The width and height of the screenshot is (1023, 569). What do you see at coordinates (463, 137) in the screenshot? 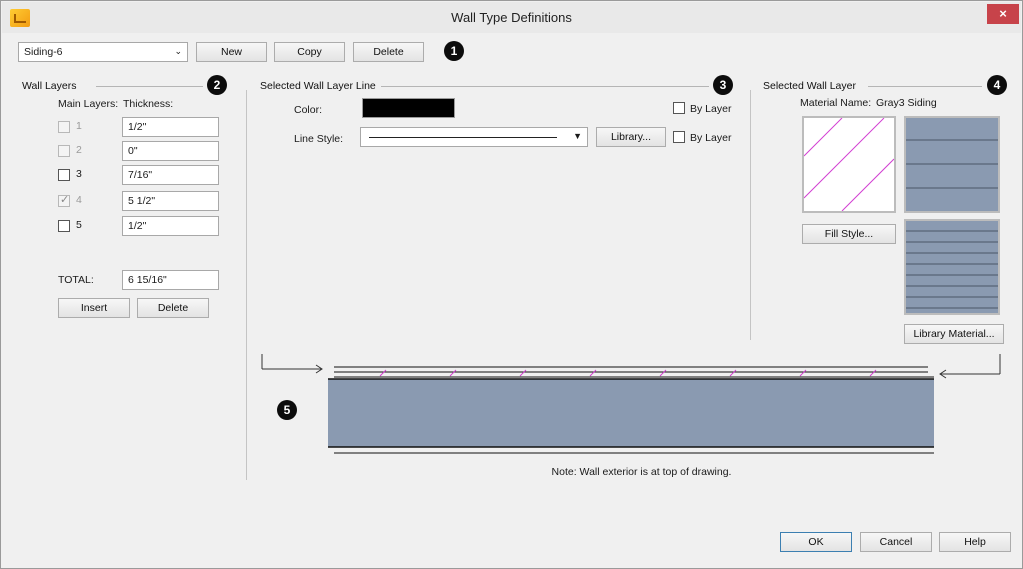
I see `line-style-sample` at bounding box center [463, 137].